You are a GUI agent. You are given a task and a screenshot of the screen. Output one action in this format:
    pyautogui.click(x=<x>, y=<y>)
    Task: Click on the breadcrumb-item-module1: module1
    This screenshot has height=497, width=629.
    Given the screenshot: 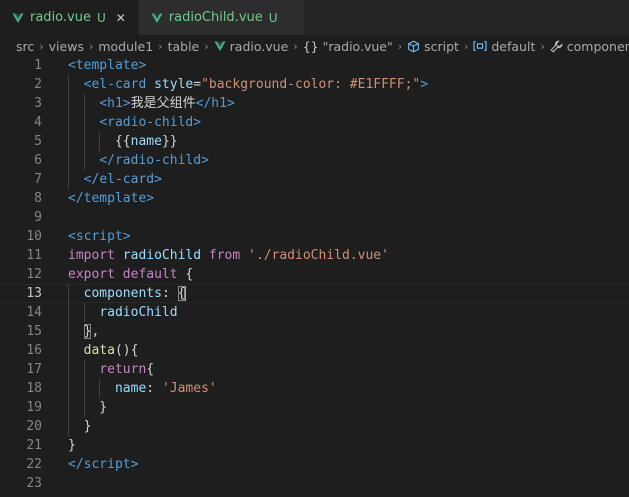 What is the action you would take?
    pyautogui.click(x=125, y=46)
    